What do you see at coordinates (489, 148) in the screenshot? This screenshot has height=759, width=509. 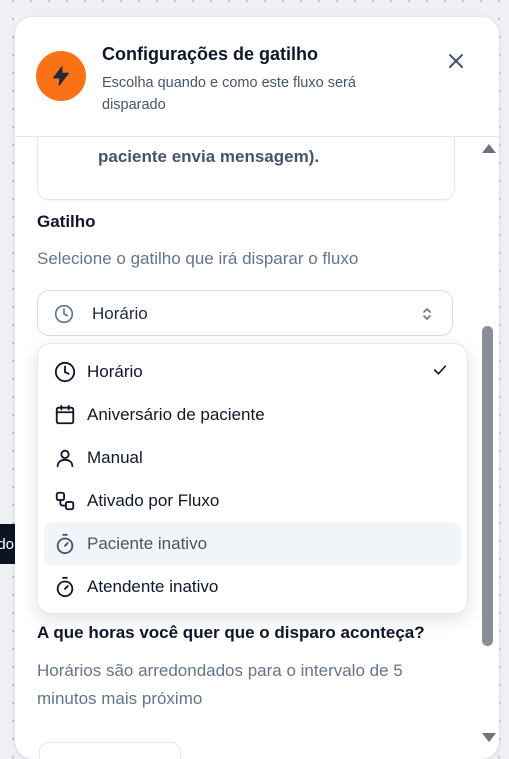 I see `scroll-up-icon` at bounding box center [489, 148].